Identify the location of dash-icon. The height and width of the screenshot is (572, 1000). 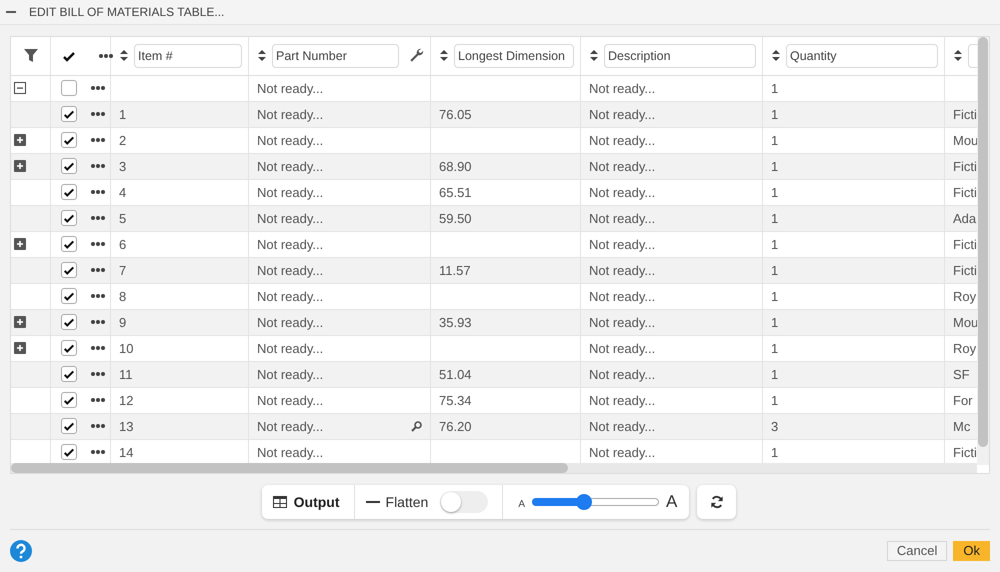
(373, 502).